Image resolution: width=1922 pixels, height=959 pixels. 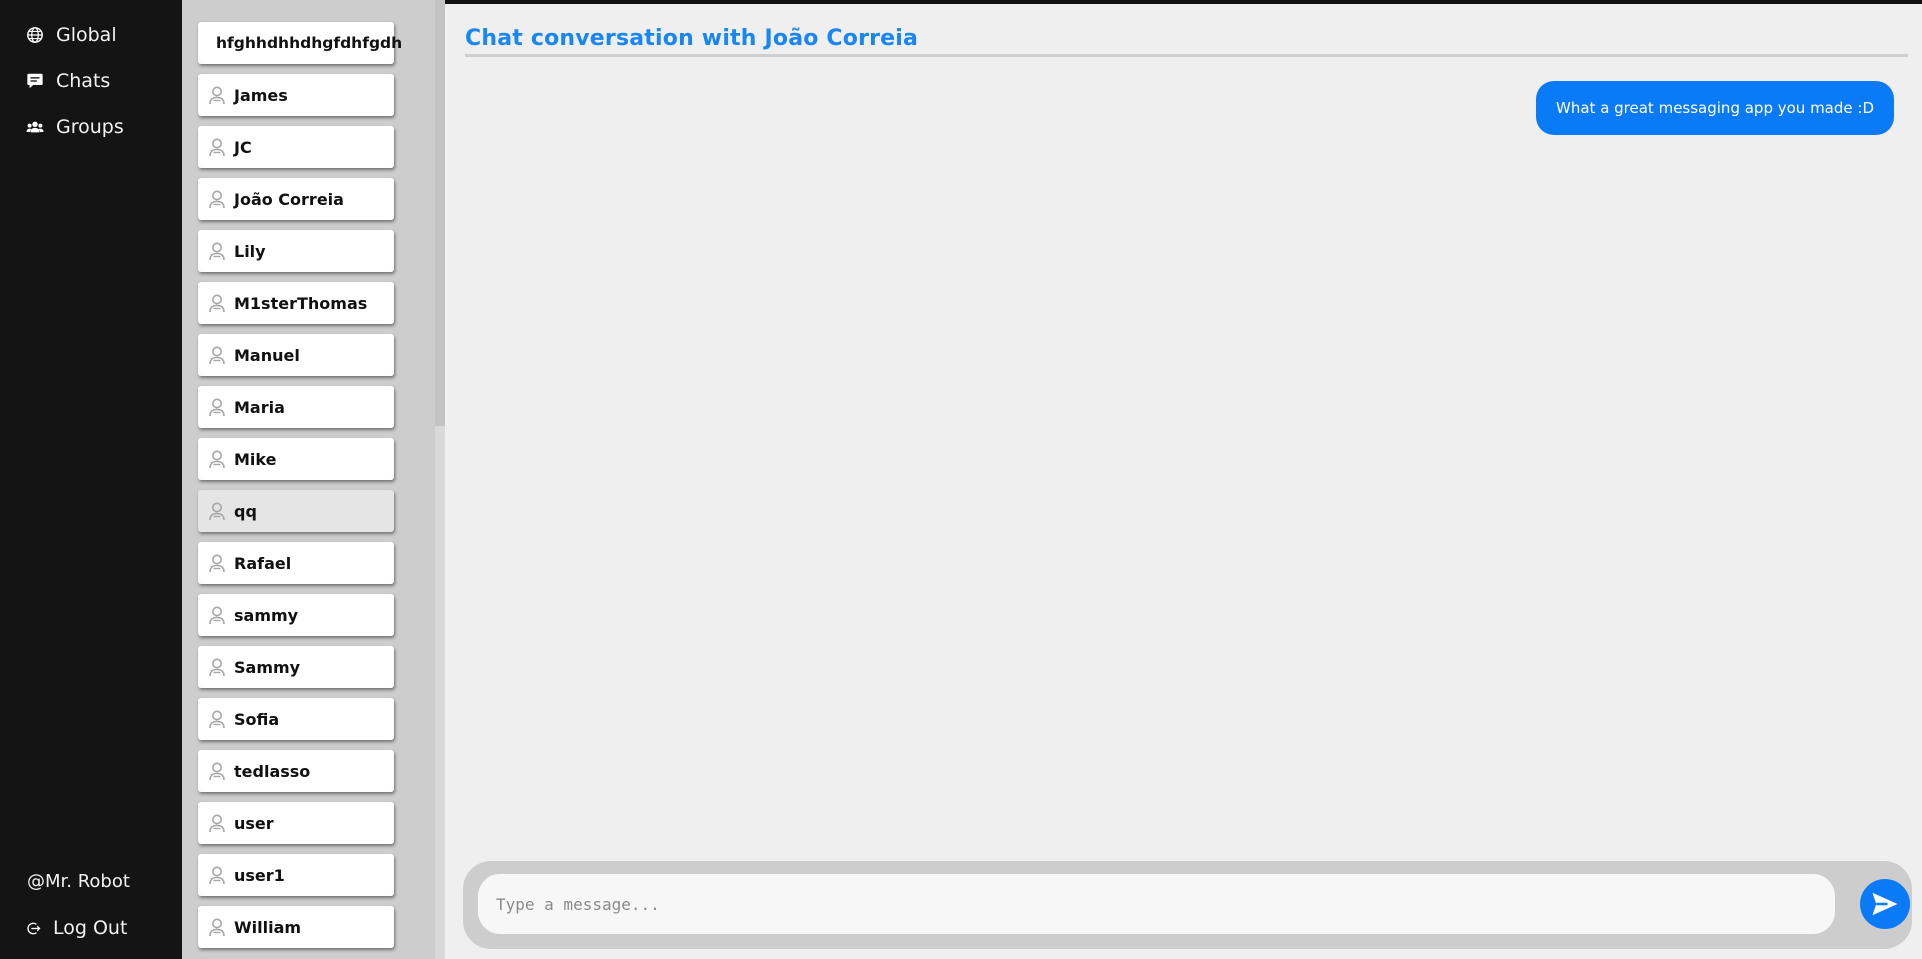 I want to click on message-bubble-sent: What a great messaging app you made :D, so click(x=1715, y=108).